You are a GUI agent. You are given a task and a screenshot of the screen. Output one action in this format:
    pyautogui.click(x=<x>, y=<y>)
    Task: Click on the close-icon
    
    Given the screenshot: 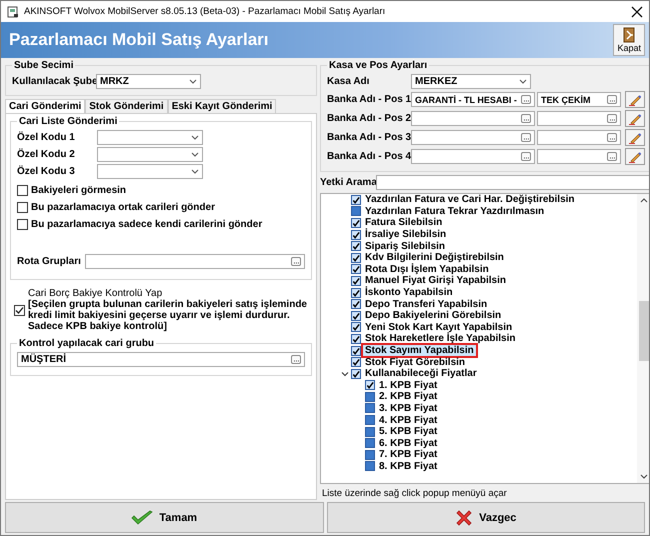 What is the action you would take?
    pyautogui.click(x=637, y=12)
    